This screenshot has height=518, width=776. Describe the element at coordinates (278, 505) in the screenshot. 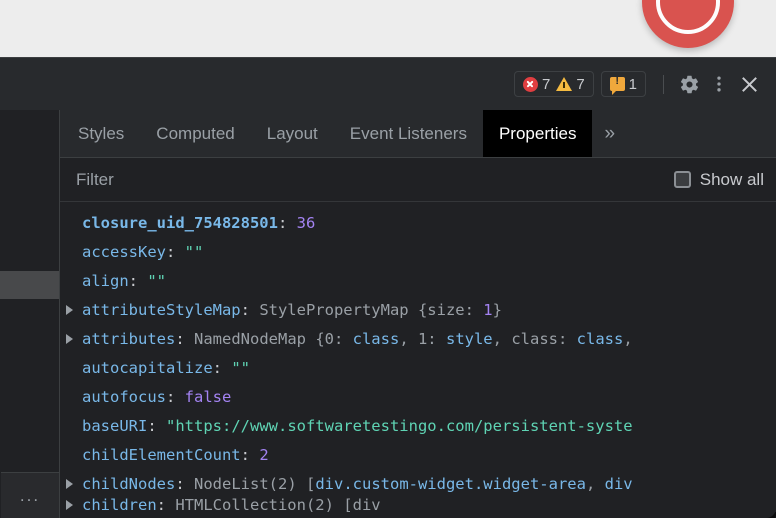

I see `property-value: HTMLCollection(2) [div` at that location.